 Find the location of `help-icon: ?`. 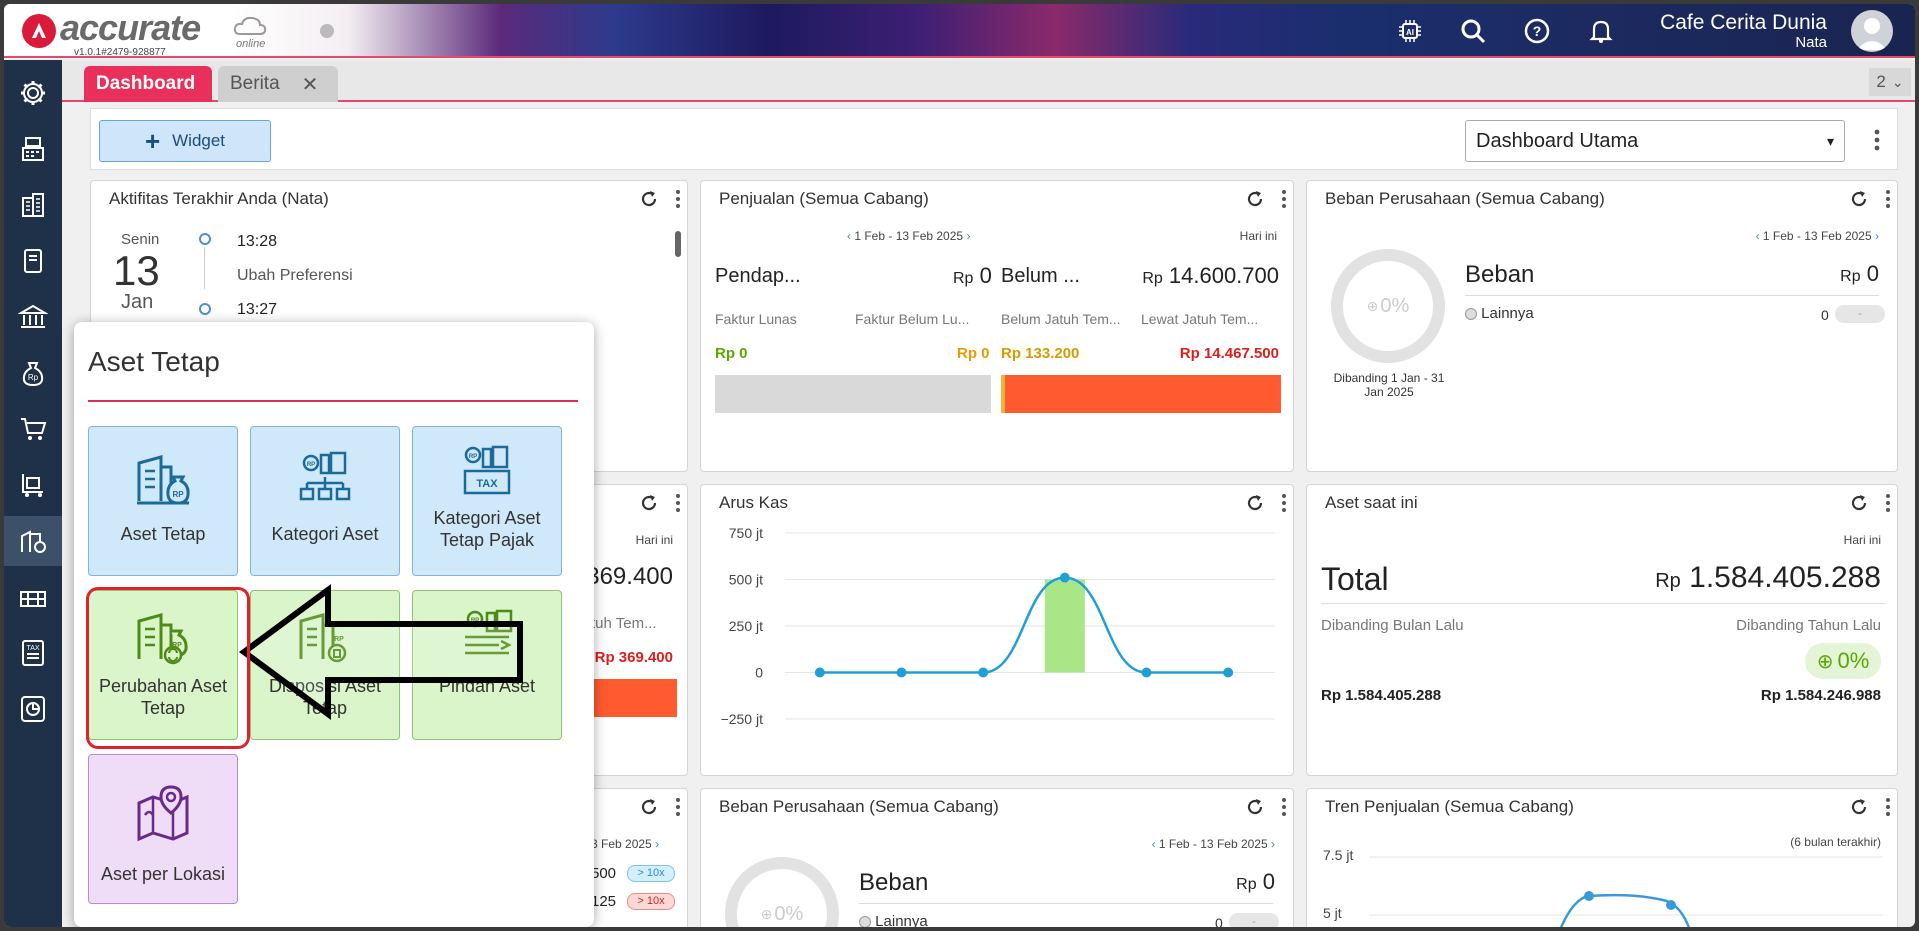

help-icon: ? is located at coordinates (1537, 31).